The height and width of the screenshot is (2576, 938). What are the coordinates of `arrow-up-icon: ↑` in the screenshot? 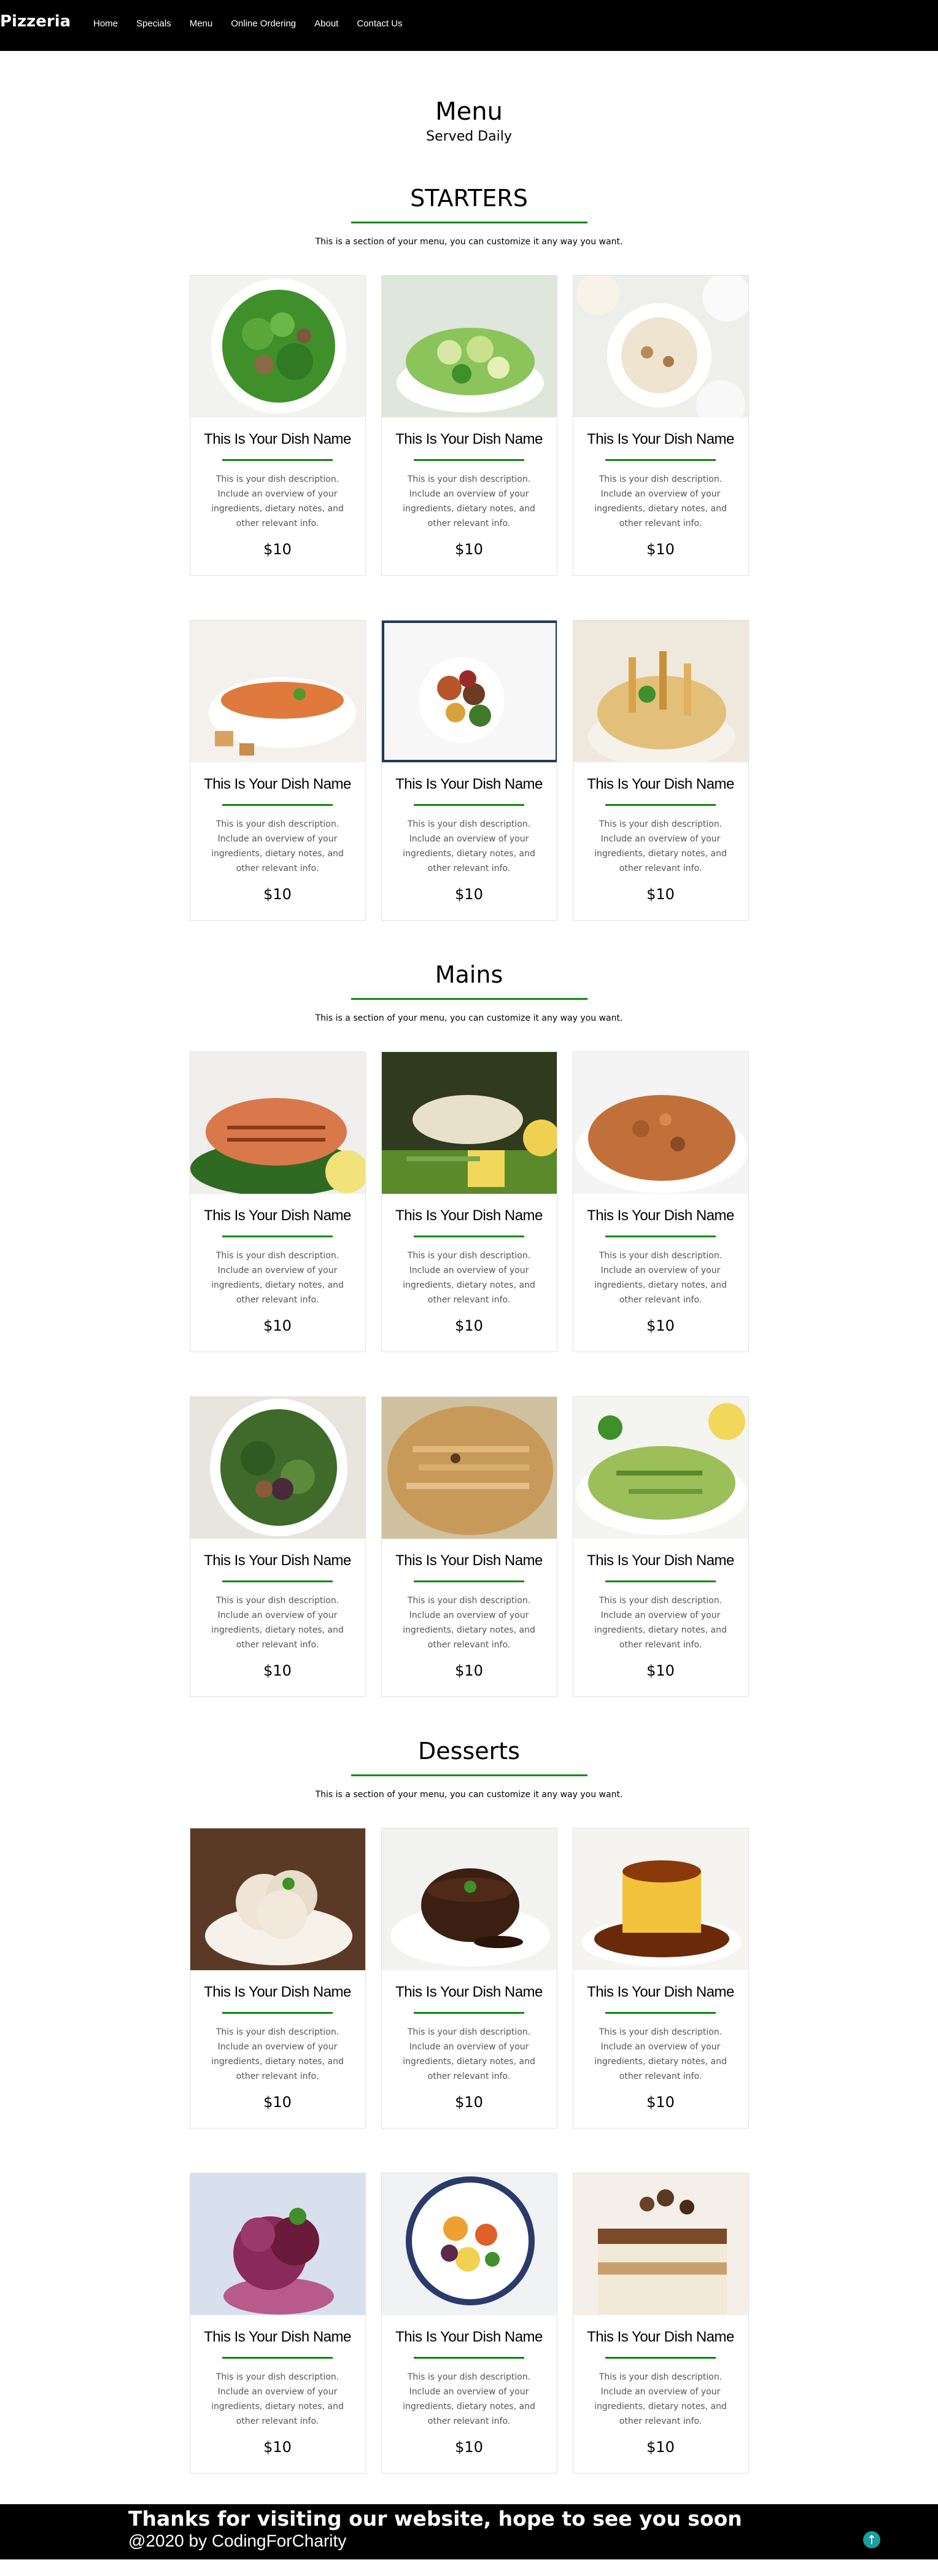 It's located at (871, 2539).